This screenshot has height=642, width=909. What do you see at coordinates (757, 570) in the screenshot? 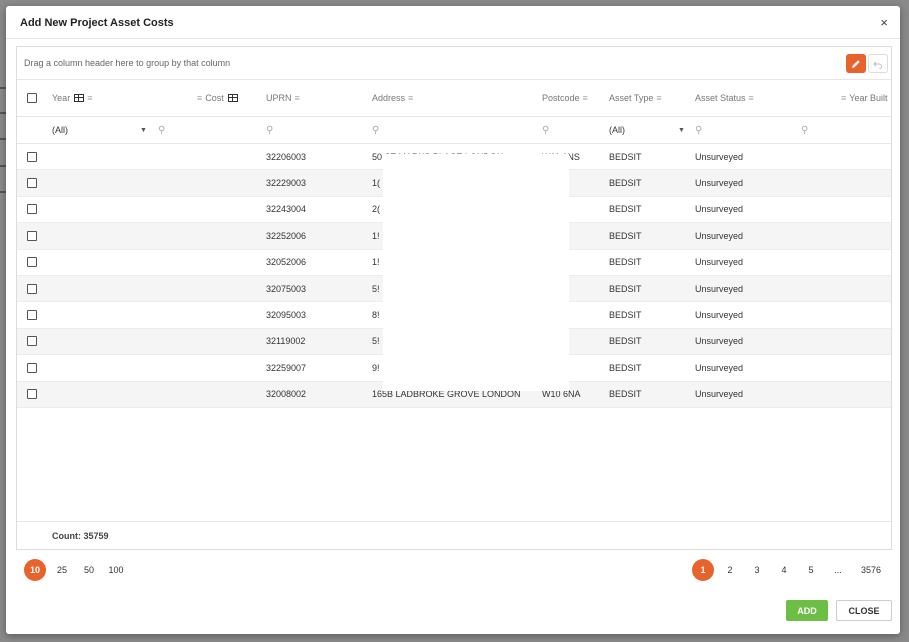
I see `page-button: 3` at bounding box center [757, 570].